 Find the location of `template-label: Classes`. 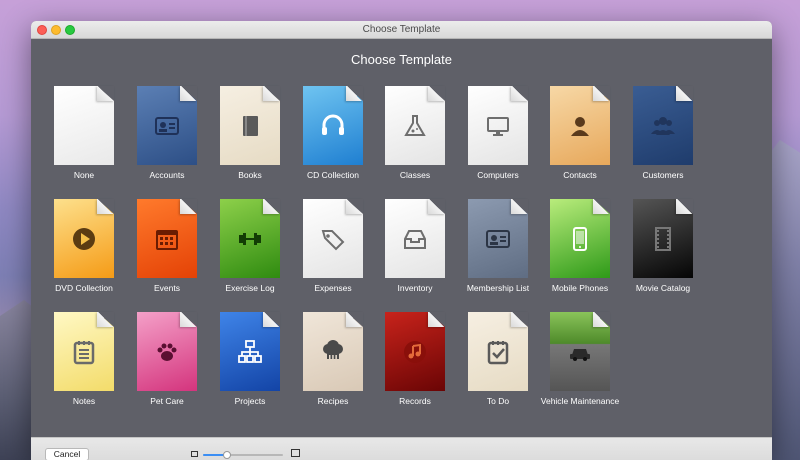

template-label: Classes is located at coordinates (415, 175).